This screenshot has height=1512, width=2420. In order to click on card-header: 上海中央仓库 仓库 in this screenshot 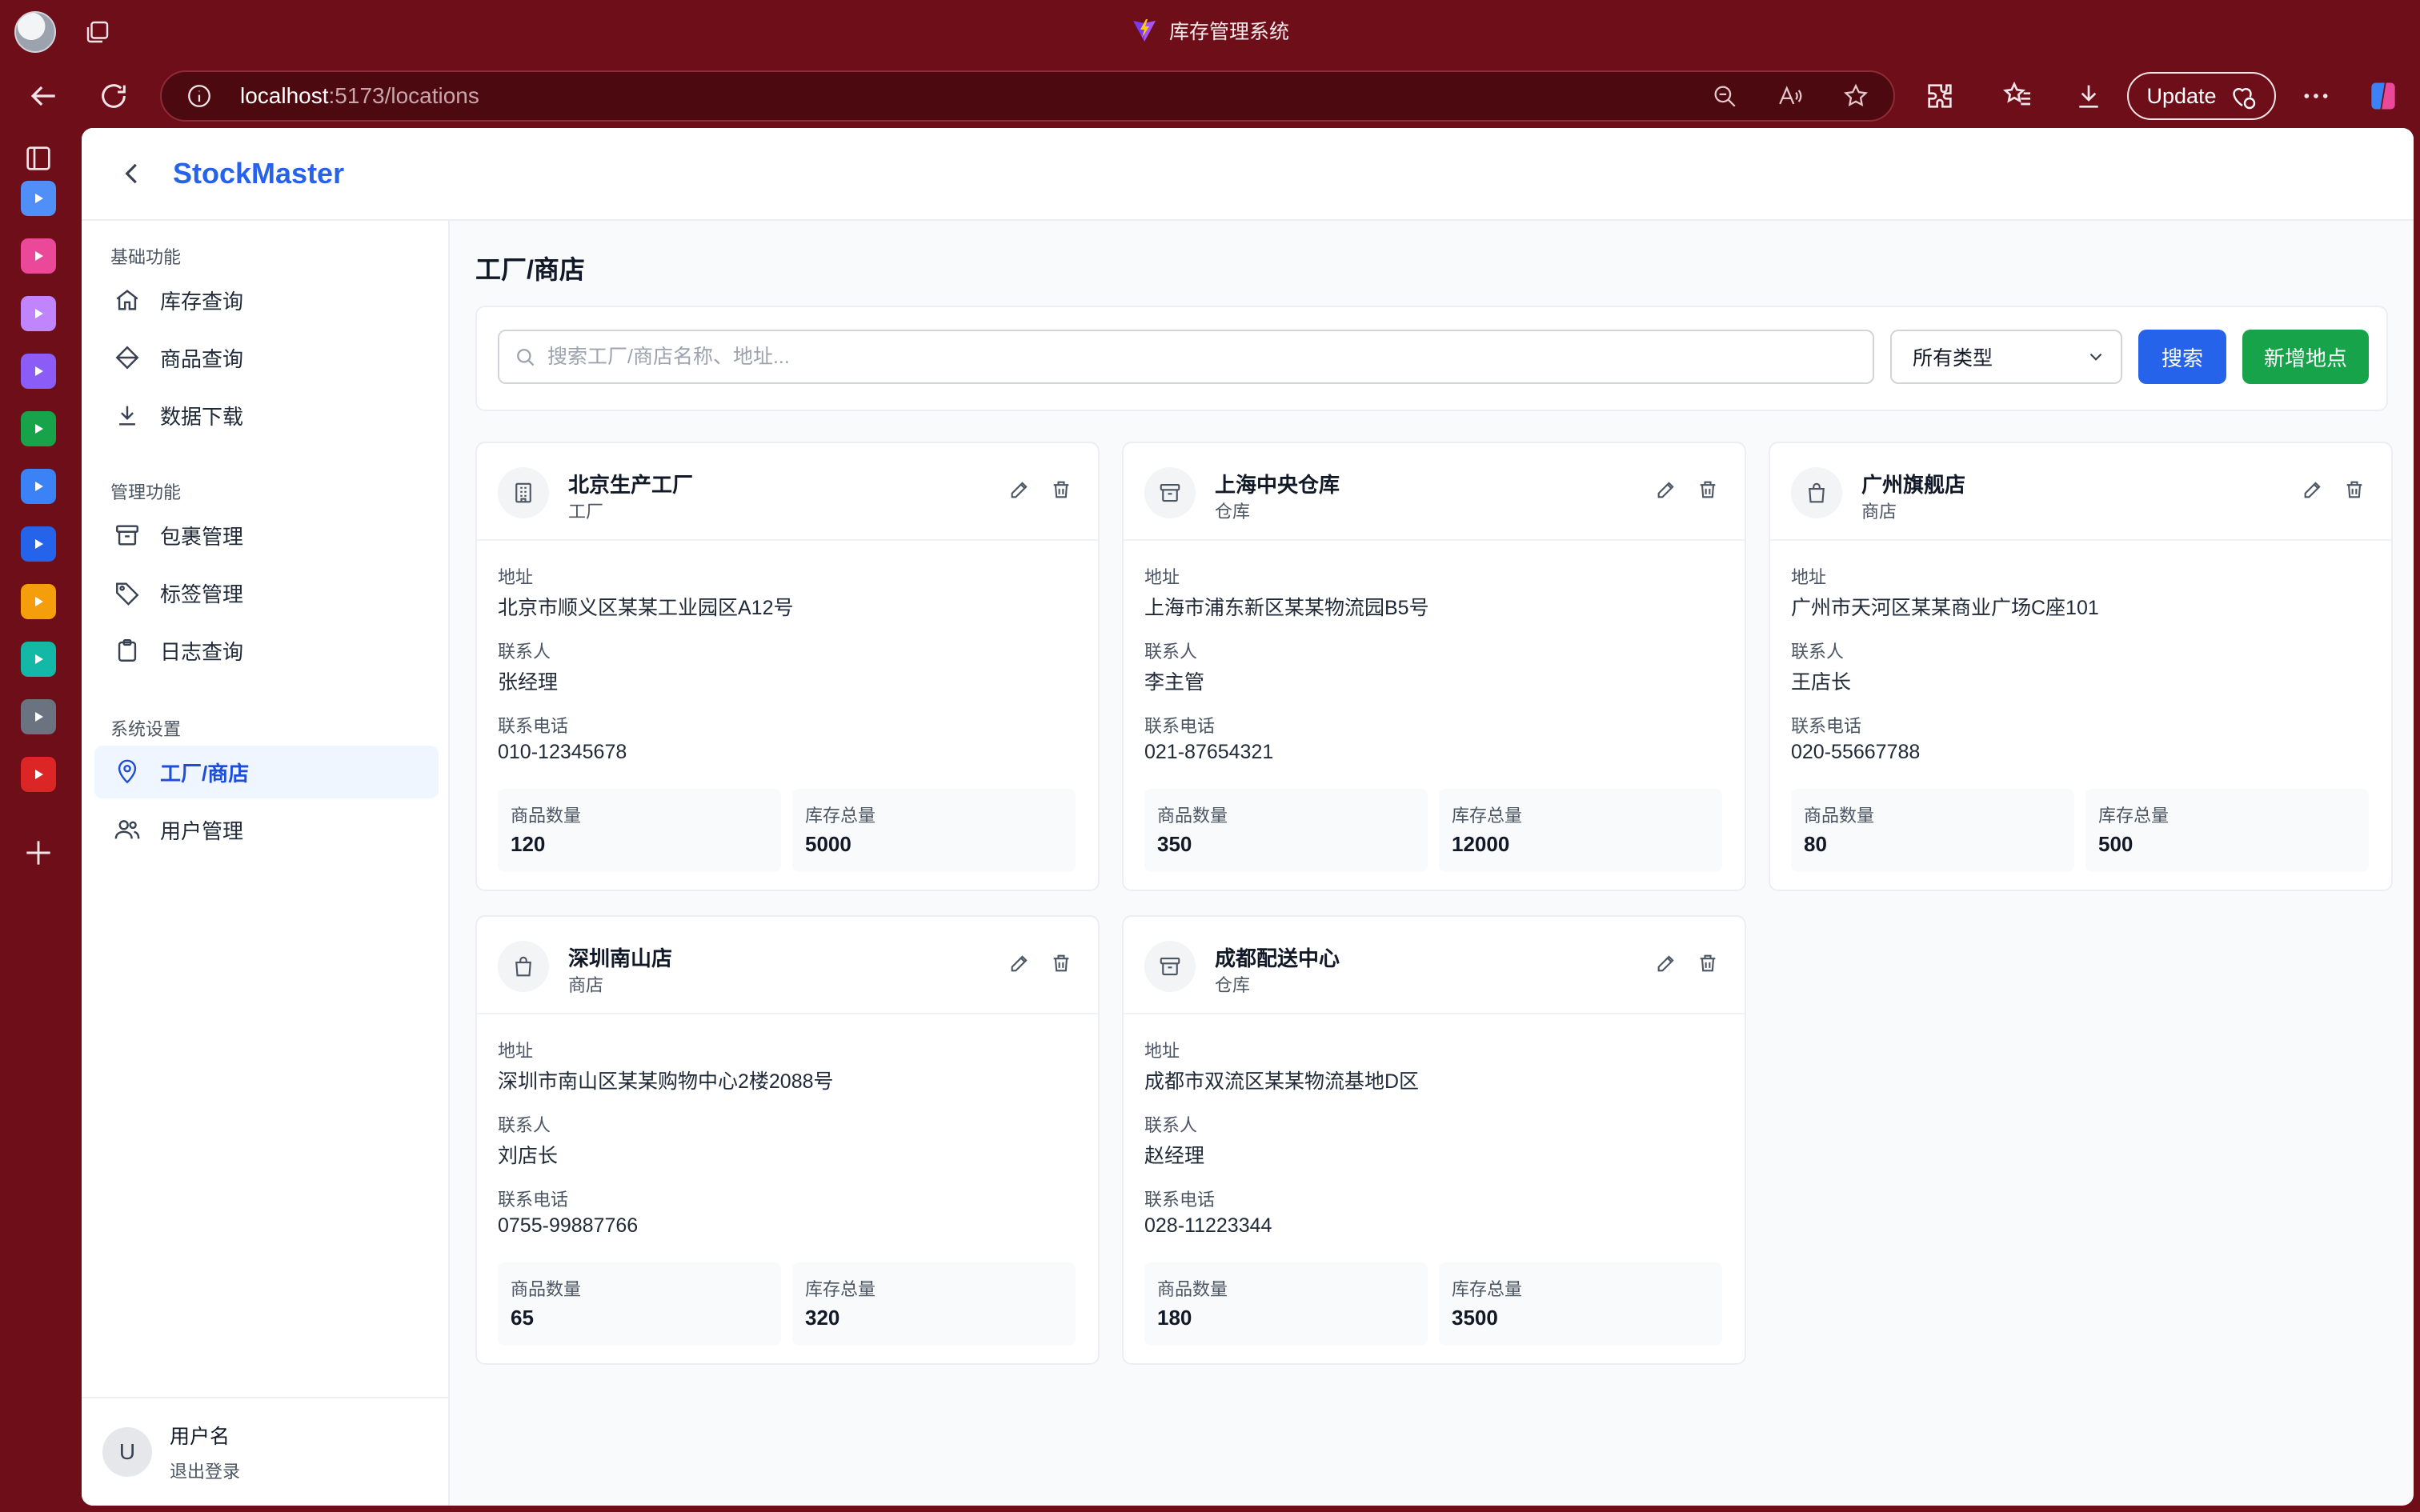, I will do `click(1434, 492)`.